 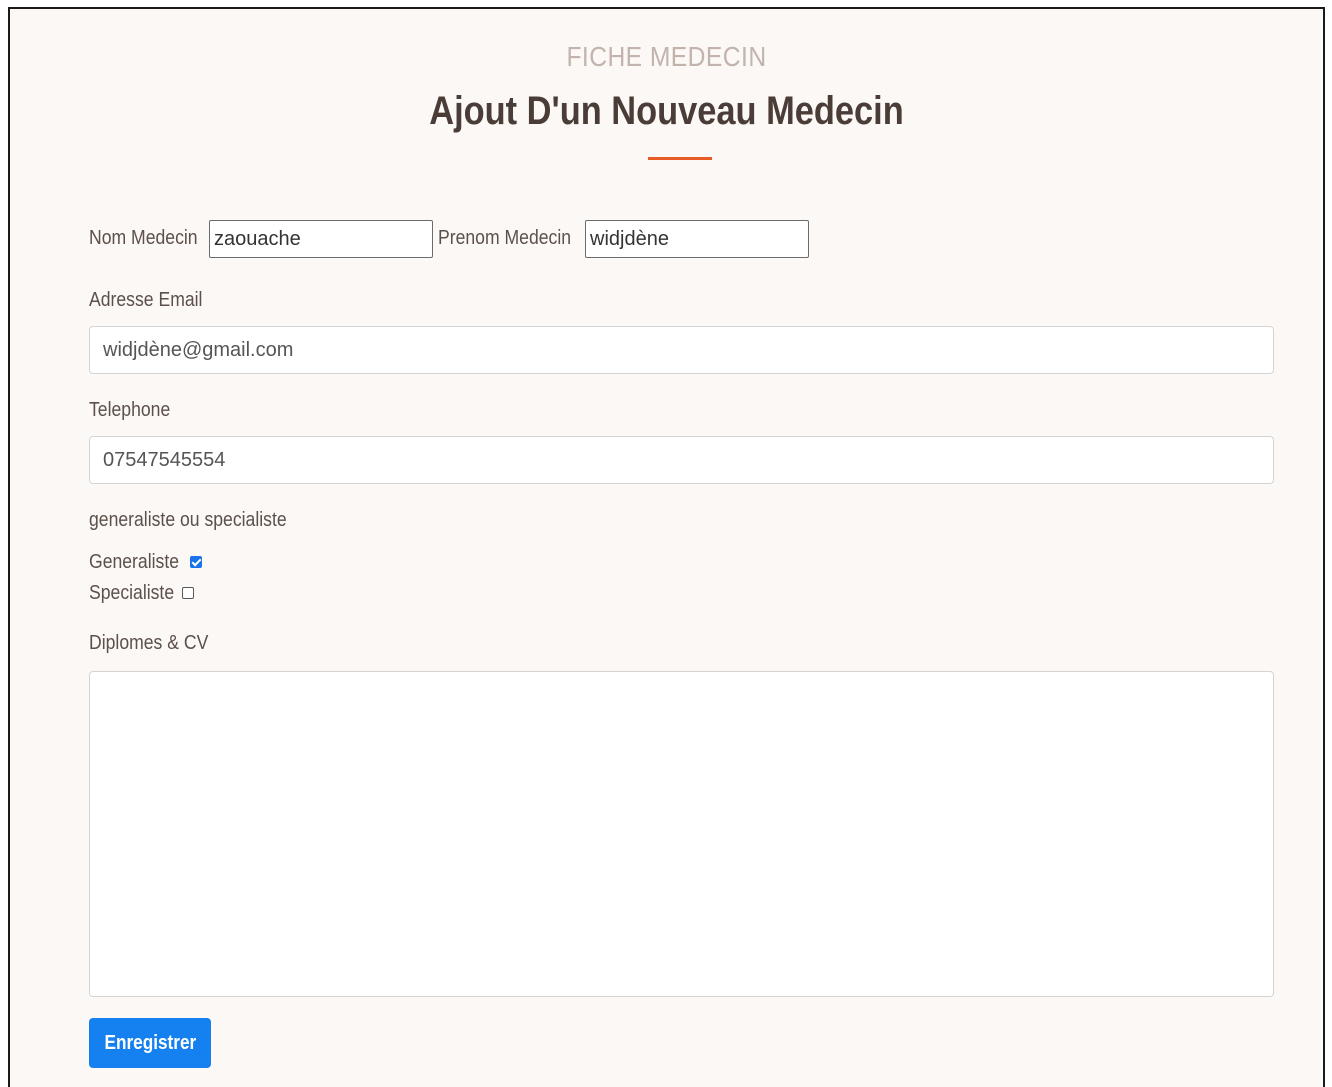 I want to click on prenom-label: Prenom Medecin, so click(x=505, y=238).